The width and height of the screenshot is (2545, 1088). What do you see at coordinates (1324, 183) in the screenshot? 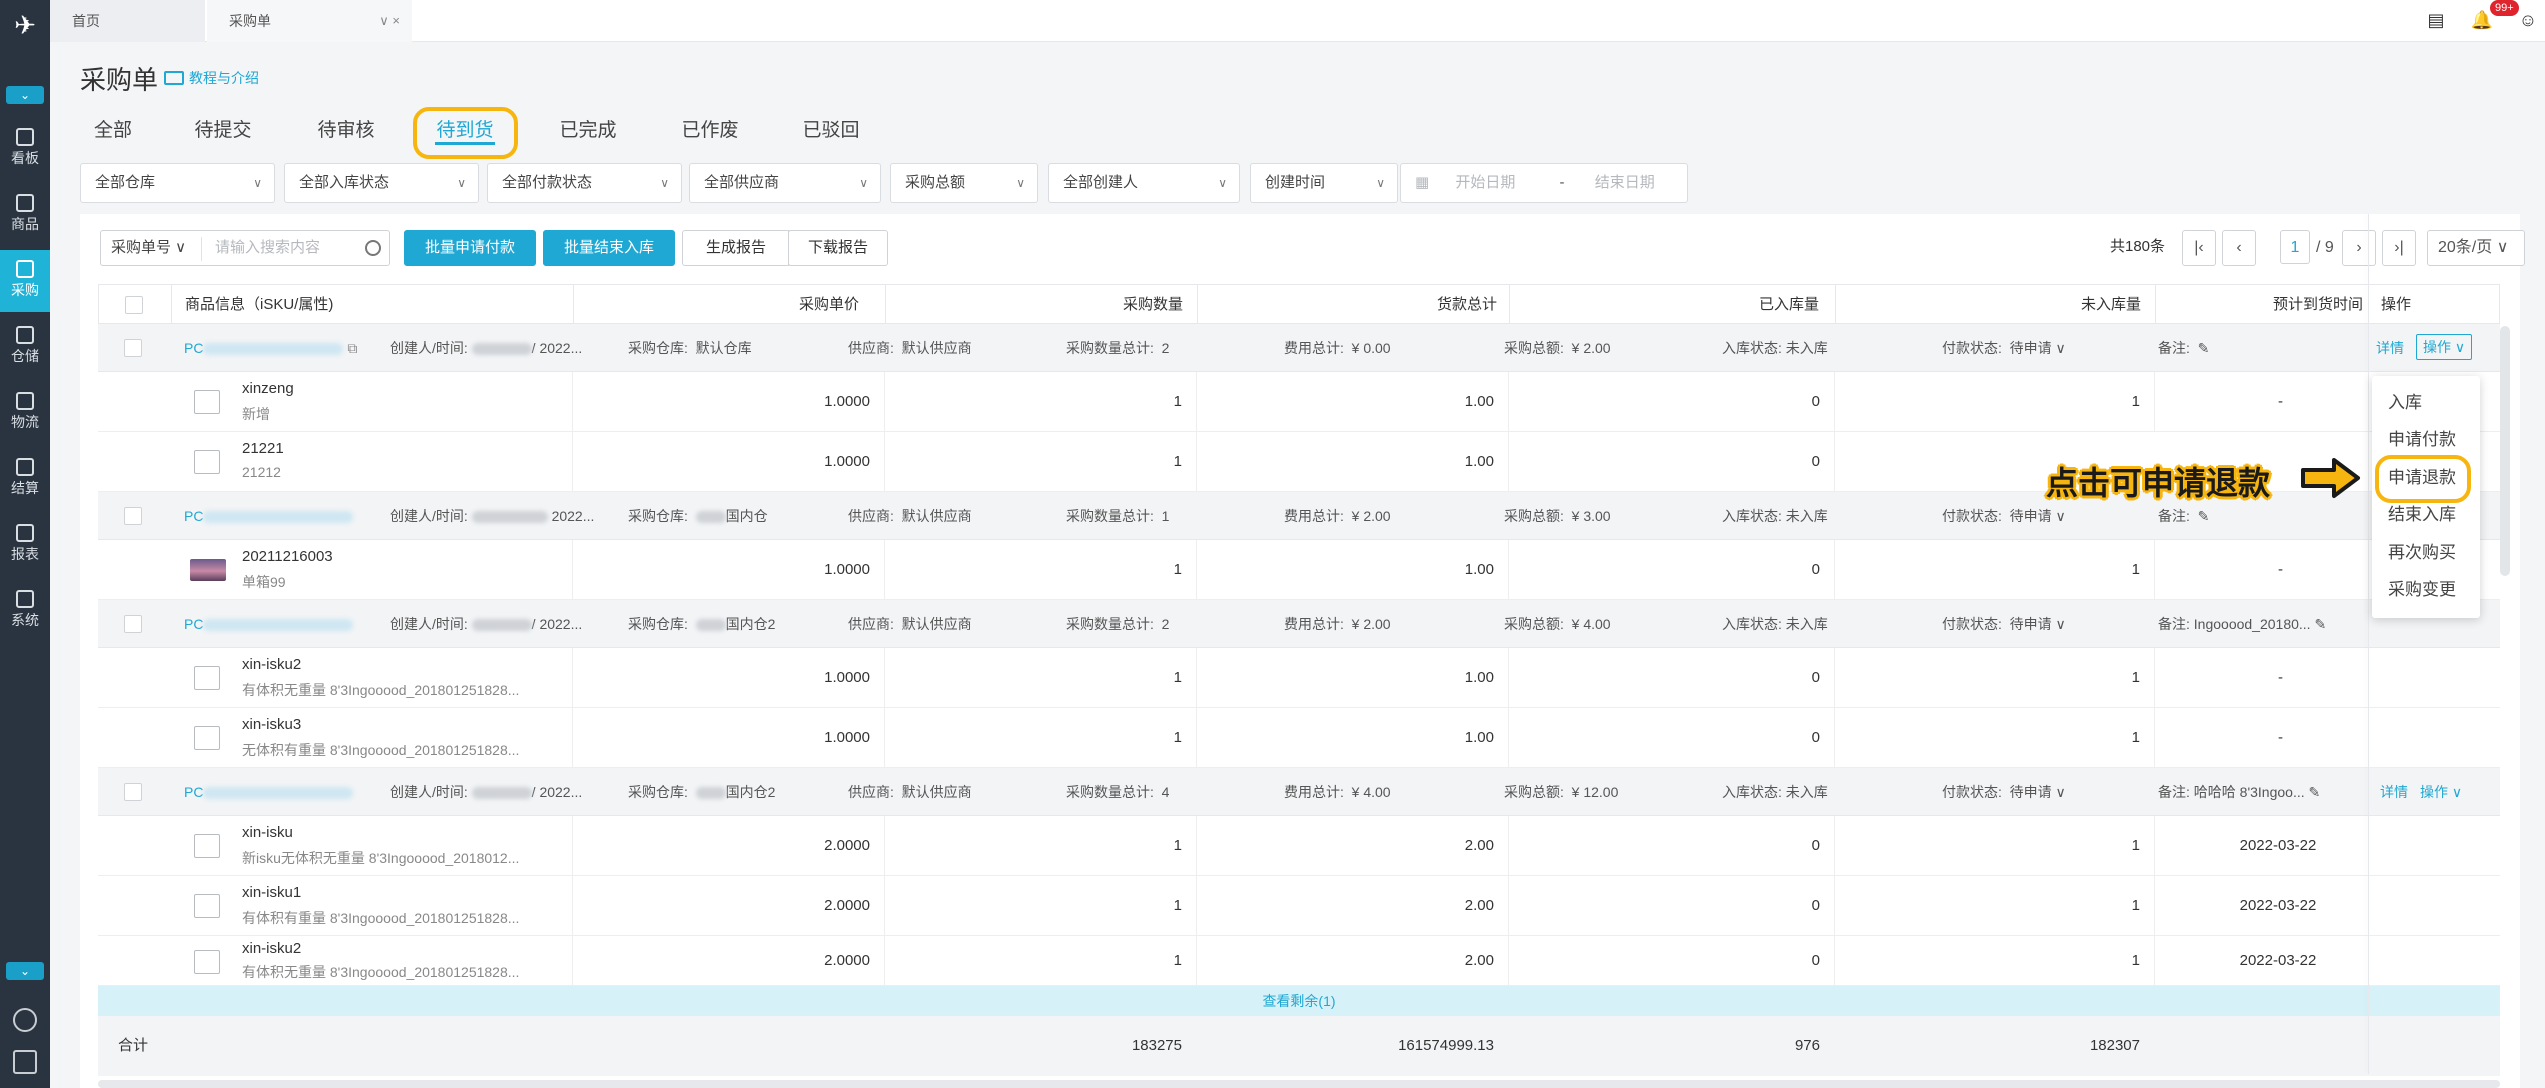
I see `created-time-select: 创建时间 ∨` at bounding box center [1324, 183].